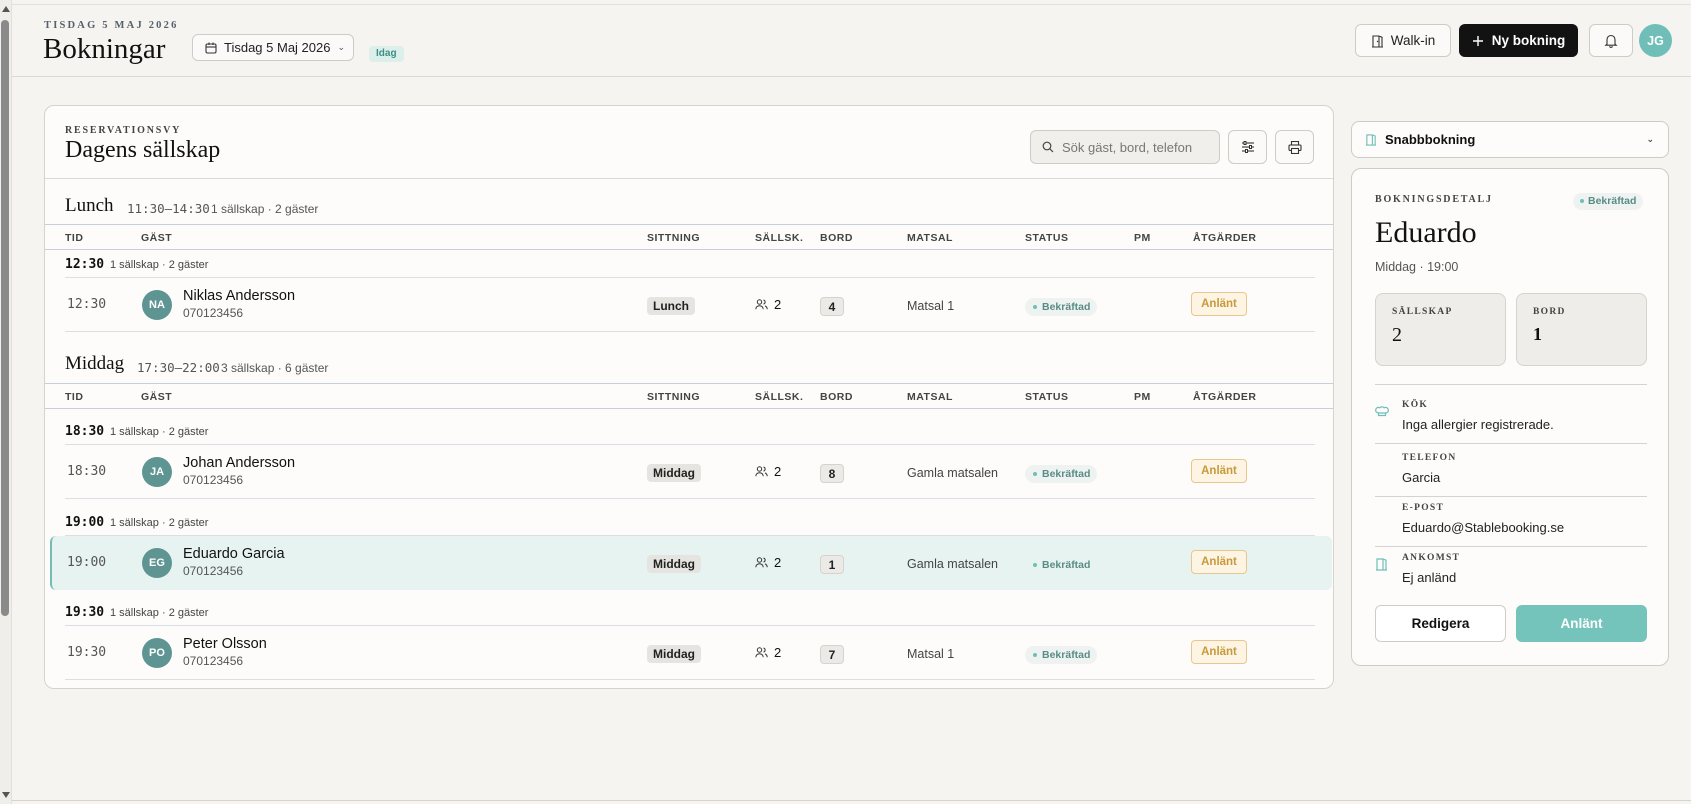 This screenshot has height=804, width=1691. What do you see at coordinates (87, 471) in the screenshot?
I see `row-time: 18:30` at bounding box center [87, 471].